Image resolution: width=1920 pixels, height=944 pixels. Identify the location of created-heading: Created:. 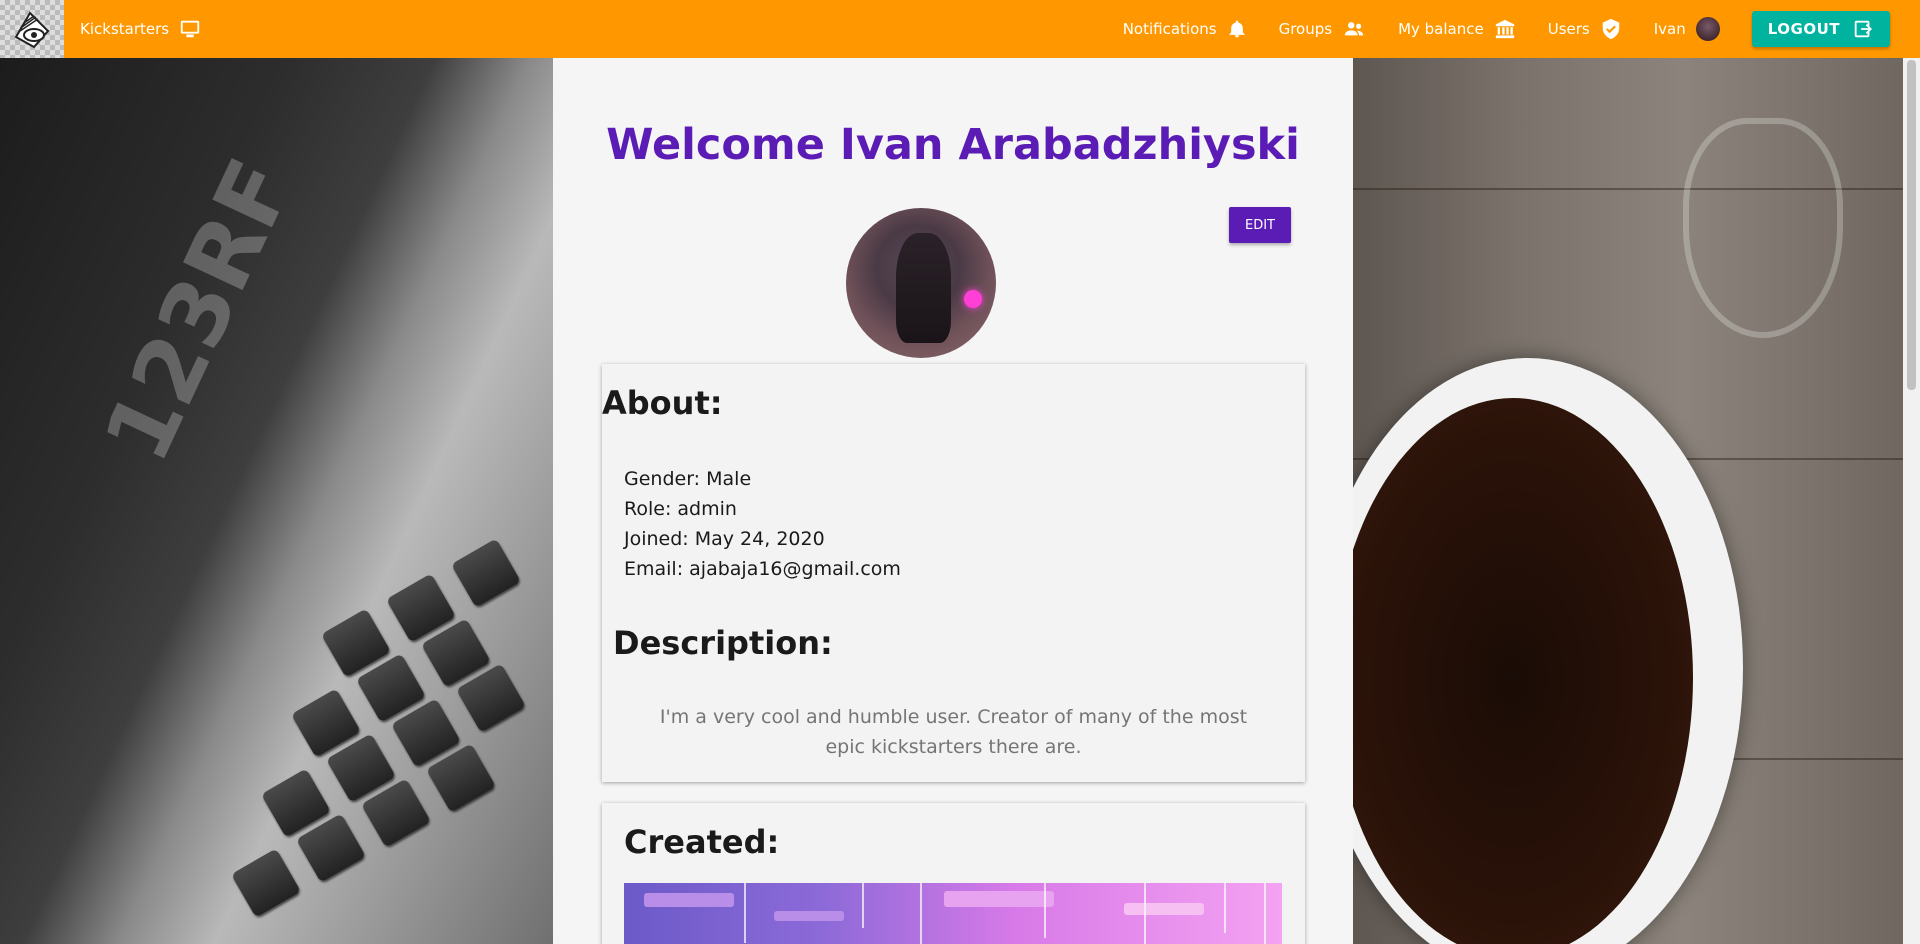
(702, 842).